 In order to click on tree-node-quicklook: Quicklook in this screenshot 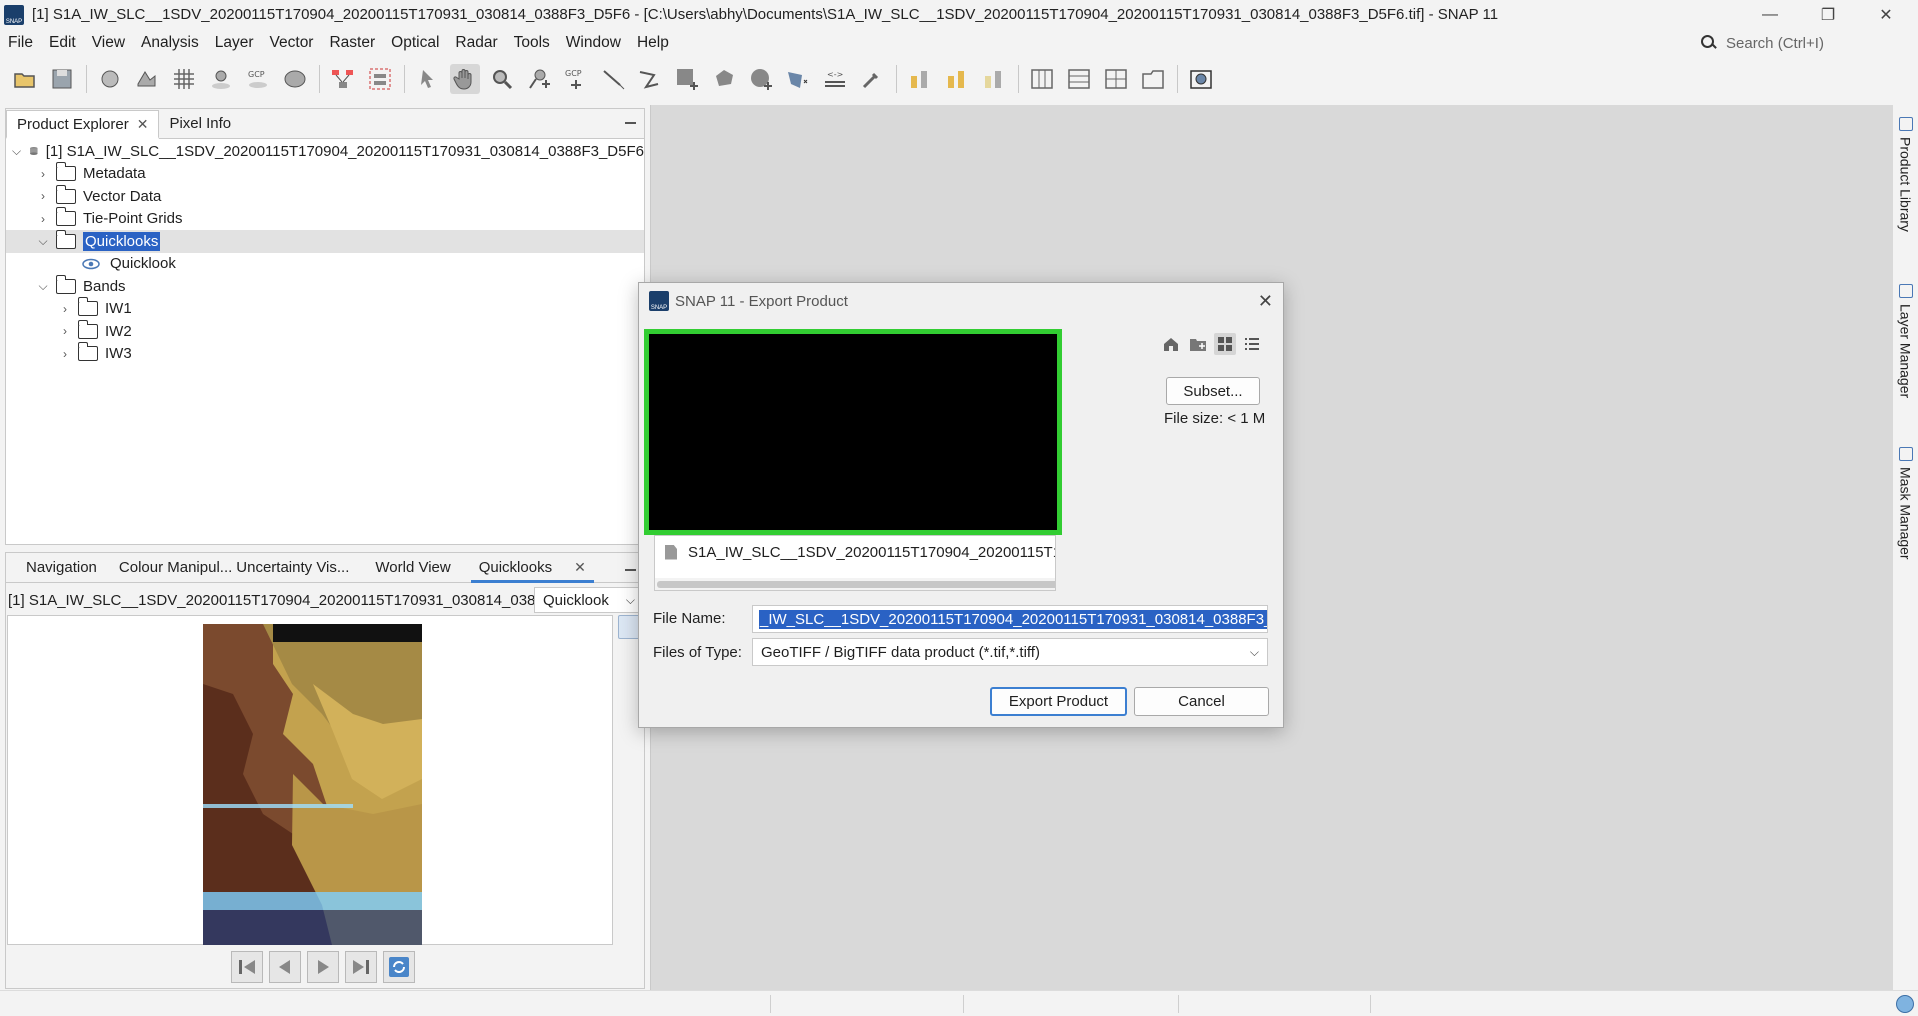, I will do `click(325, 264)`.